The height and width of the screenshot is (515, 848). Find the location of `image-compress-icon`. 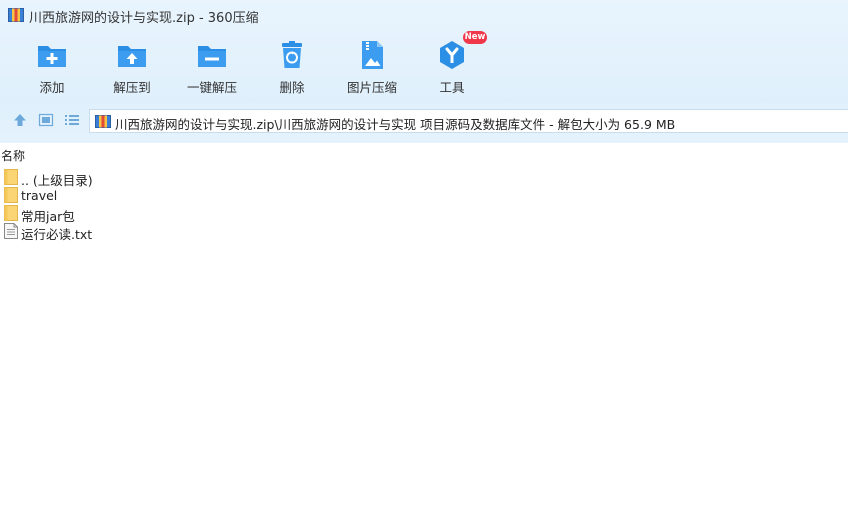

image-compress-icon is located at coordinates (372, 55).